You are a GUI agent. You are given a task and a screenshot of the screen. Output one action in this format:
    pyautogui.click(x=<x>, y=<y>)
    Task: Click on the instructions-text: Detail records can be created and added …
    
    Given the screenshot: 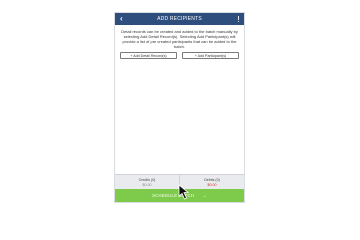 What is the action you would take?
    pyautogui.click(x=179, y=39)
    